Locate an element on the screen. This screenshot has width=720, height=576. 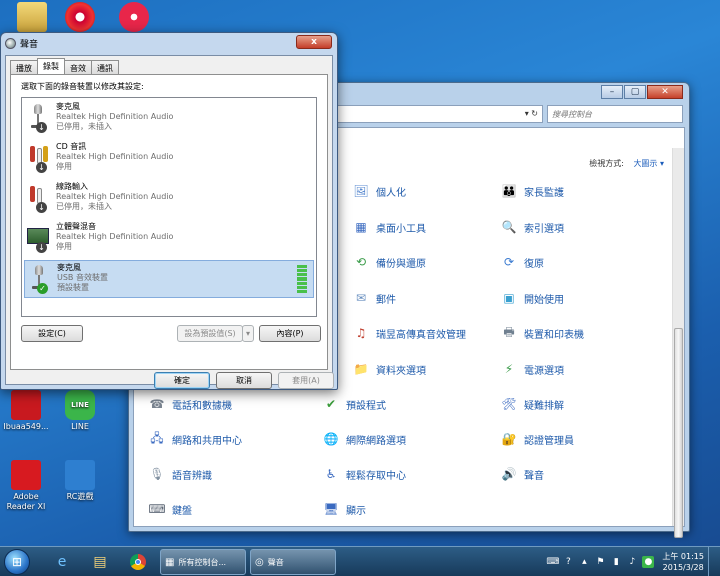
cp-item-label: 網路和共用中心 is located at coordinates (207, 441).